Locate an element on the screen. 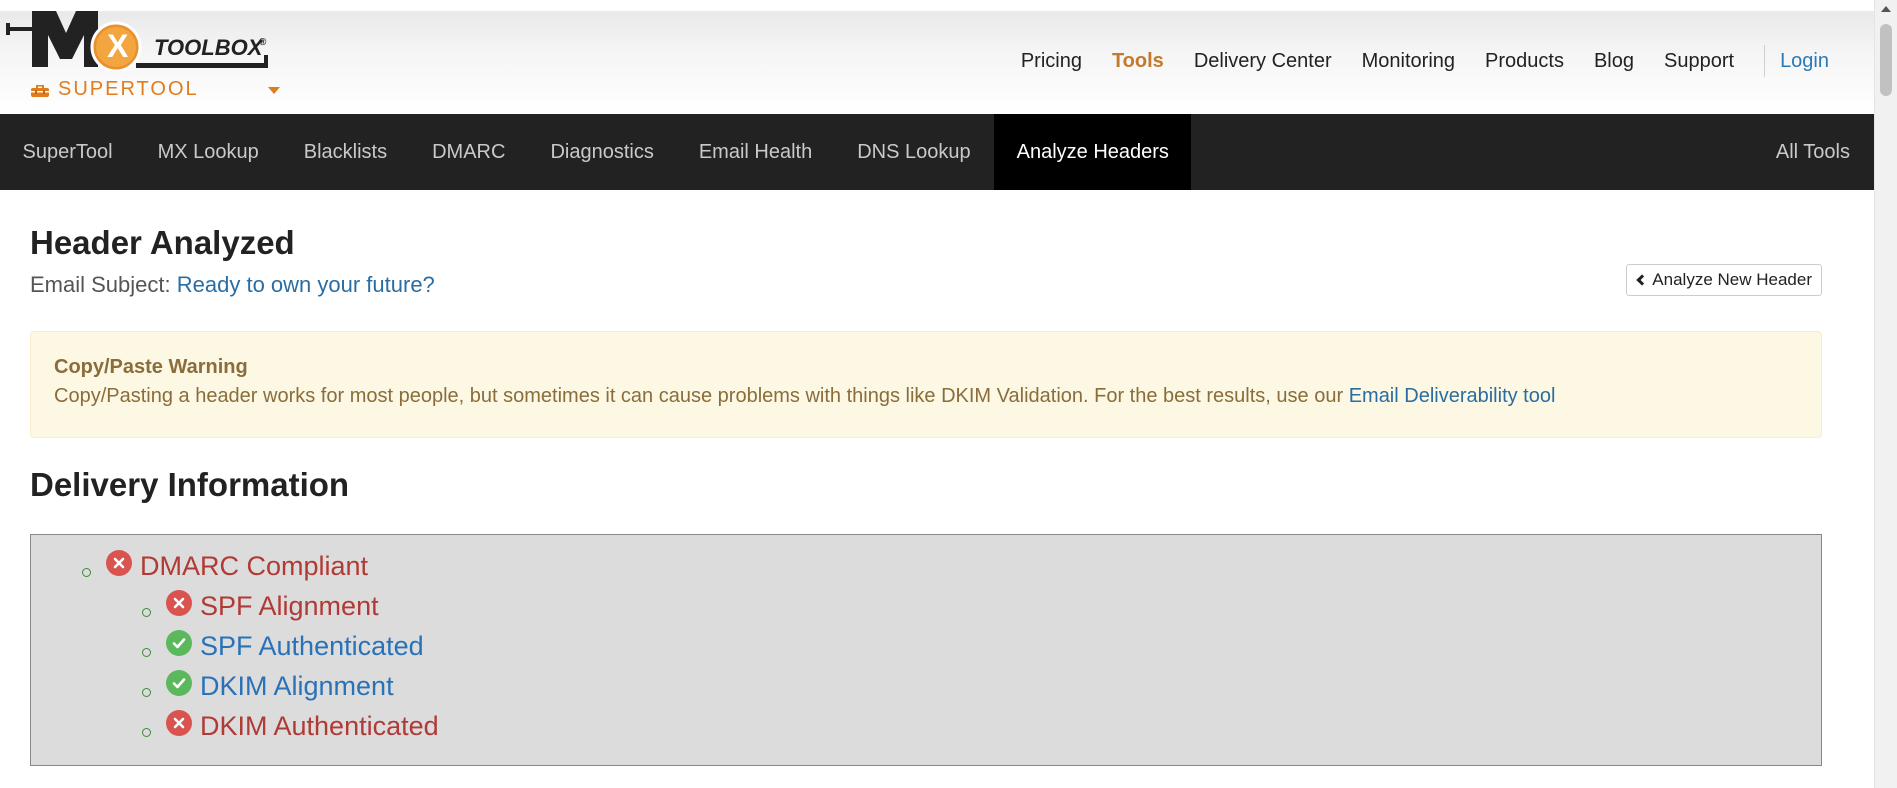  delivery-item-dmarc-compliant: DMARC Compliant is located at coordinates (237, 565).